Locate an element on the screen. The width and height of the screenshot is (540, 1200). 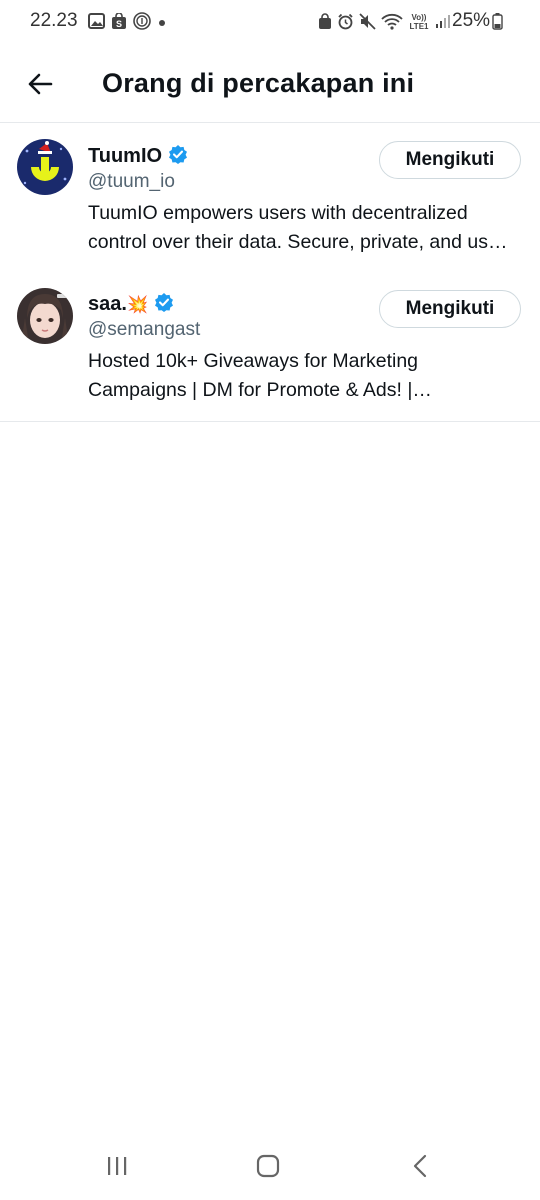
svg-text: LTE1 is located at coordinates (420, 26).